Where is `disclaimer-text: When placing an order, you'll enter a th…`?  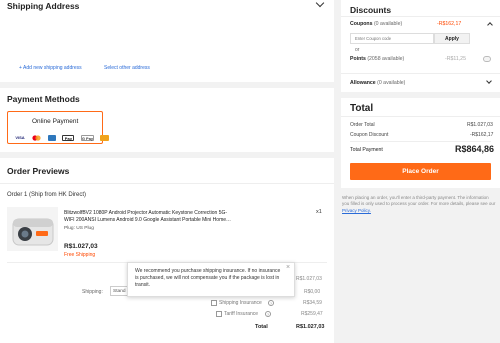 disclaimer-text: When placing an order, you'll enter a th… is located at coordinates (419, 201).